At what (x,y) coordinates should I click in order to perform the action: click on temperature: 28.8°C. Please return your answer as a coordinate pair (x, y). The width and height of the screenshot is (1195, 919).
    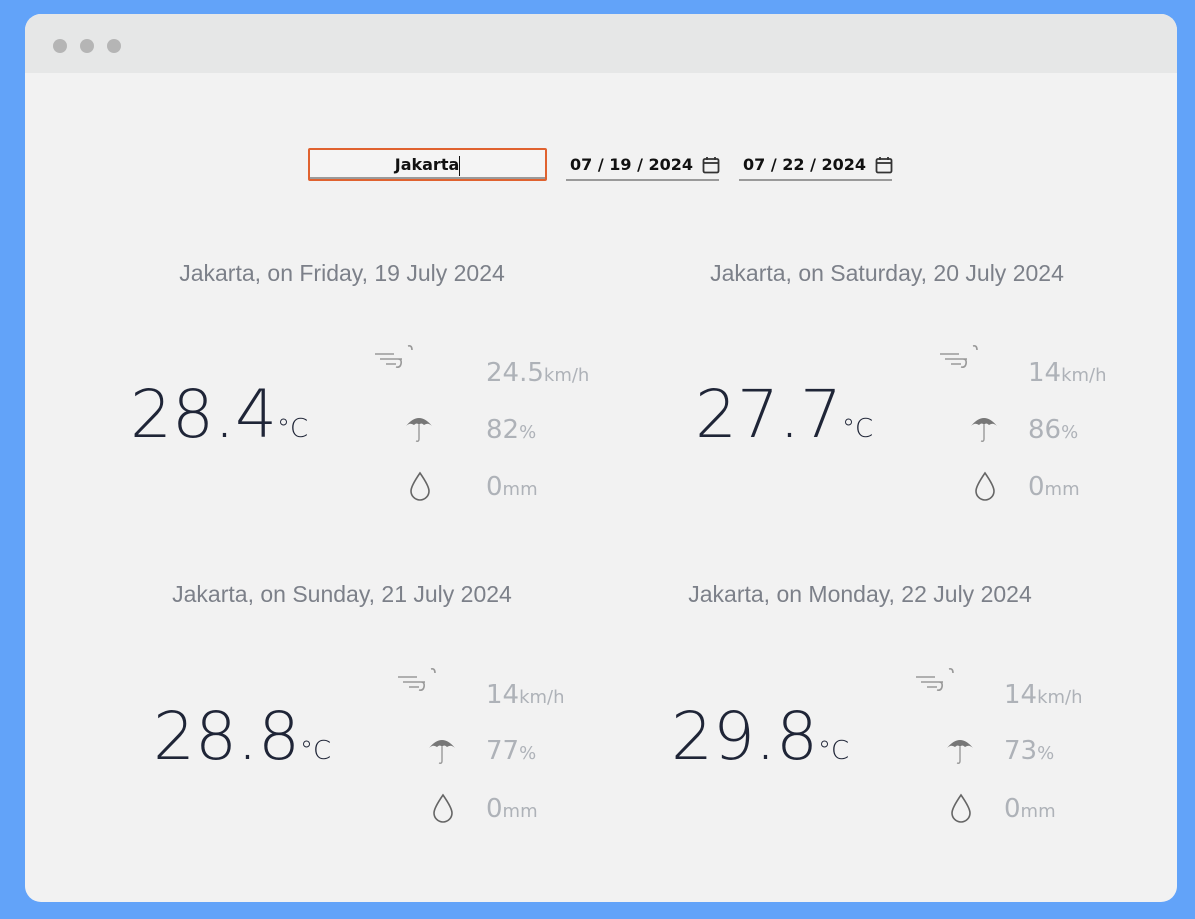
    Looking at the image, I should click on (242, 736).